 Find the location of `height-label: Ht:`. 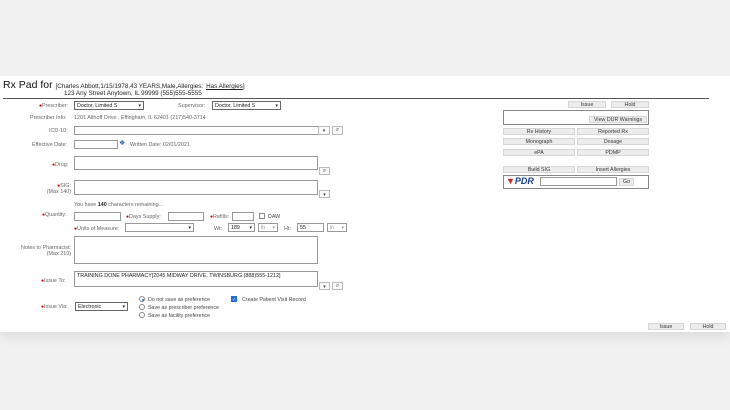

height-label: Ht: is located at coordinates (287, 229).